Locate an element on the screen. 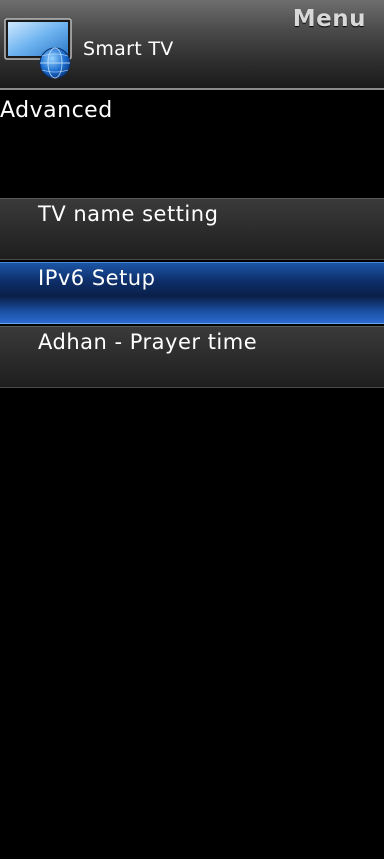 The height and width of the screenshot is (859, 384). smart-tv-globe-icon is located at coordinates (39, 49).